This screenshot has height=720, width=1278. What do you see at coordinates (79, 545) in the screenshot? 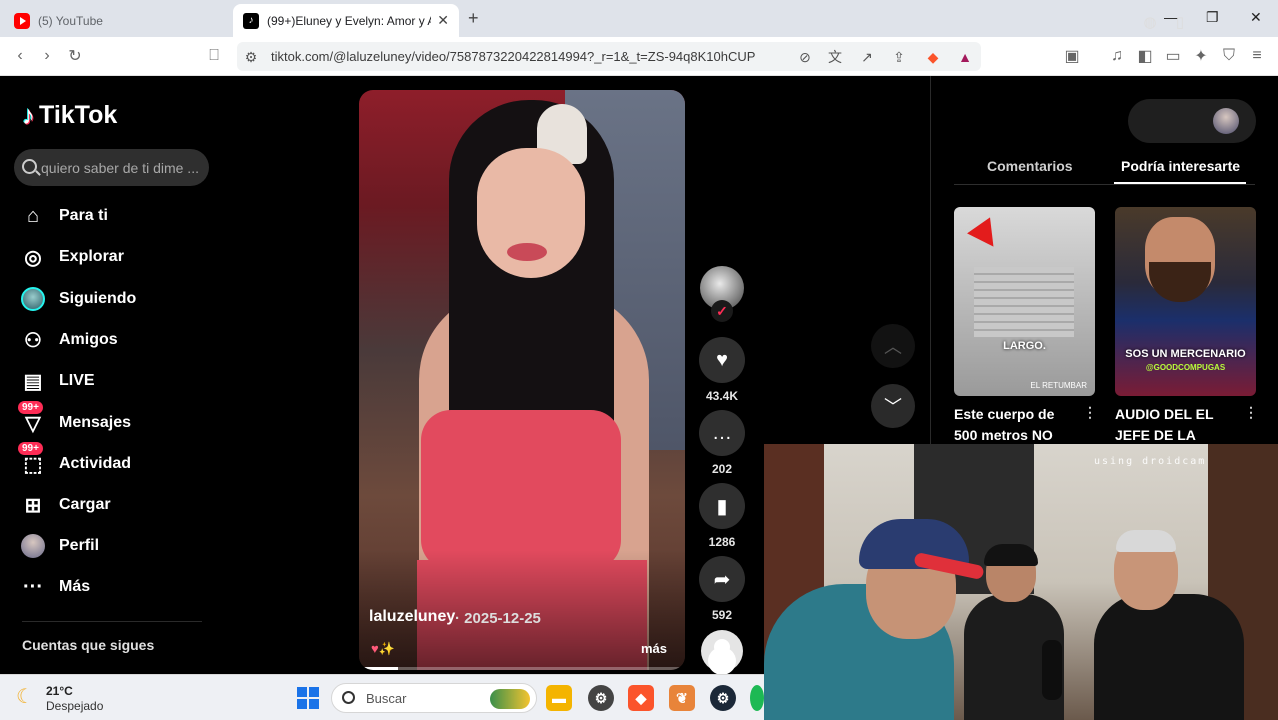
I see `sidebar-item-label: Perfil` at bounding box center [79, 545].